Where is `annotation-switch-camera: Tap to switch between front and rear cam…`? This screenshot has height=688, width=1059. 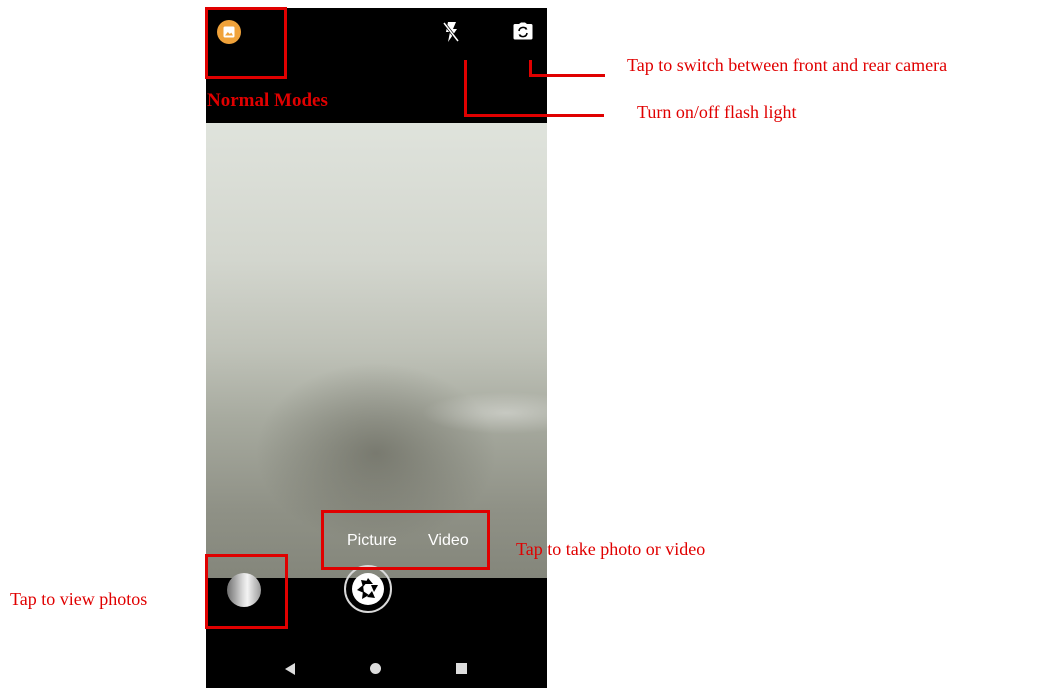 annotation-switch-camera: Tap to switch between front and rear cam… is located at coordinates (787, 65).